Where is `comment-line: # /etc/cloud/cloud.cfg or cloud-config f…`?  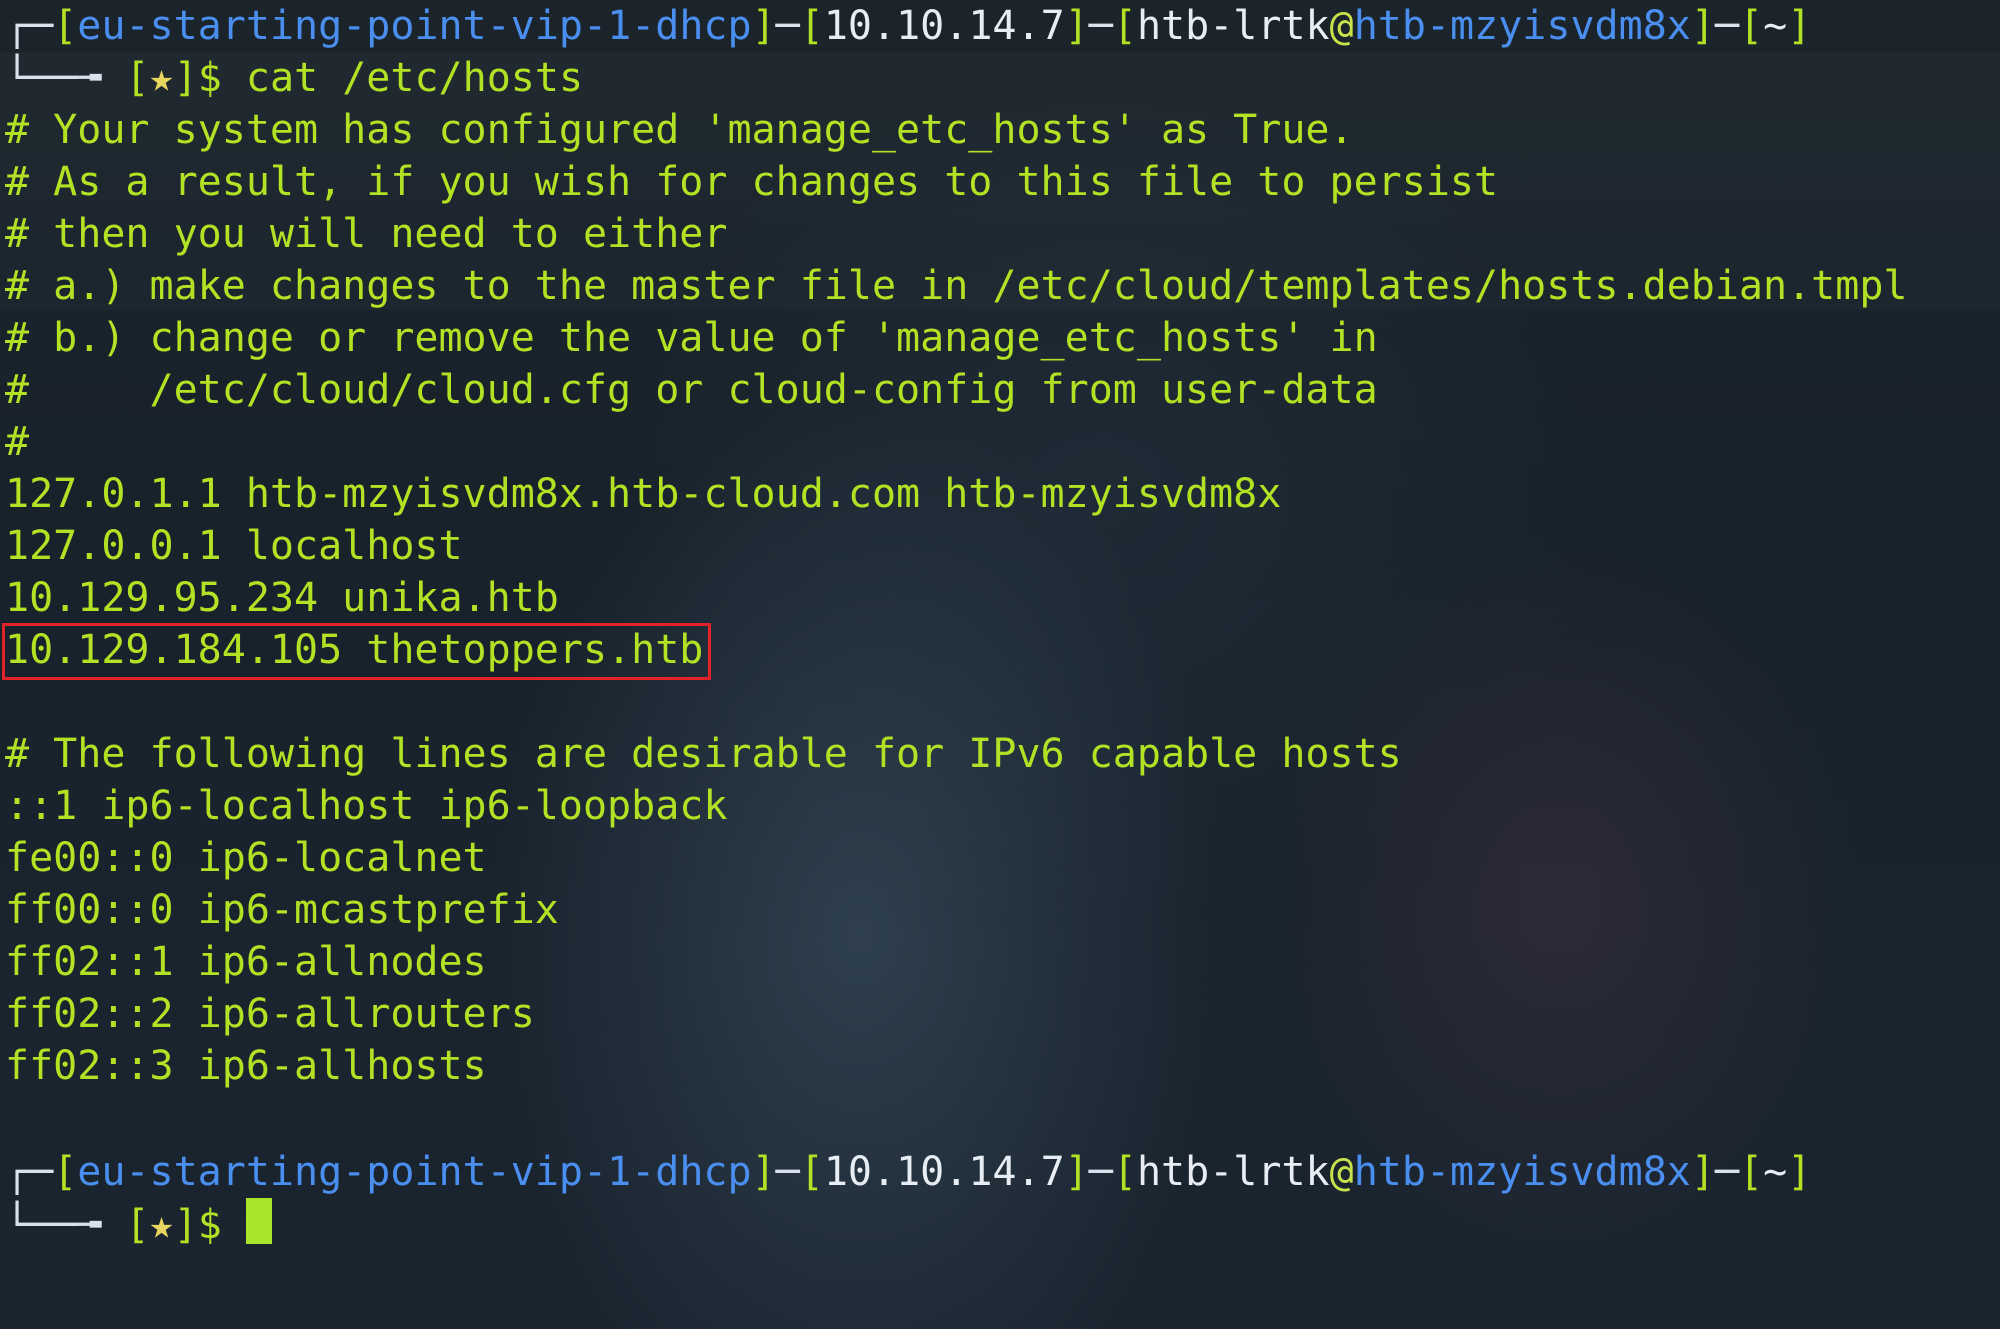
comment-line: # /etc/cloud/cloud.cfg or cloud-config f… is located at coordinates (691, 390).